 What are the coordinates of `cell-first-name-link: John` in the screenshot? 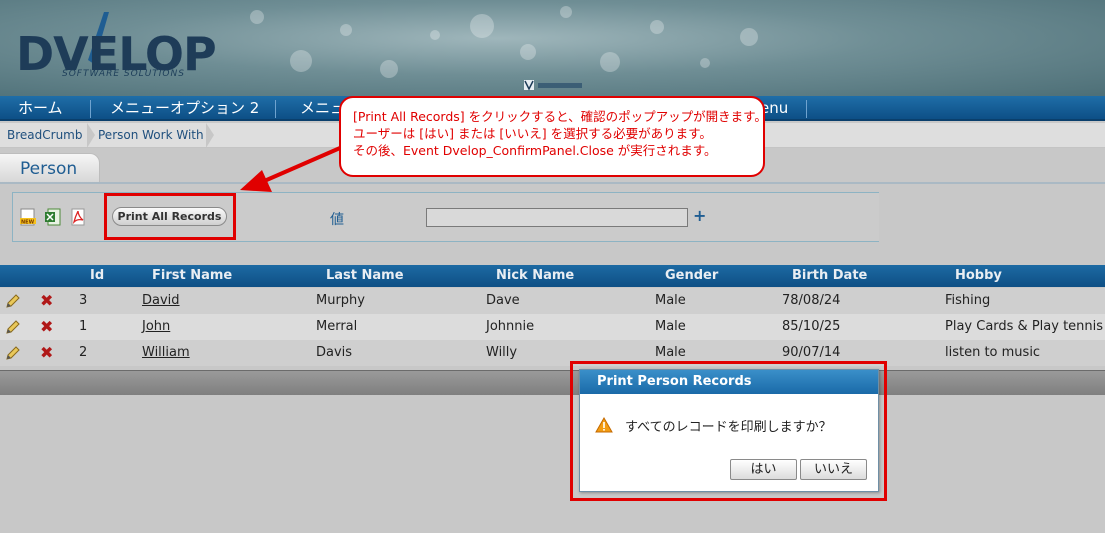 It's located at (156, 327).